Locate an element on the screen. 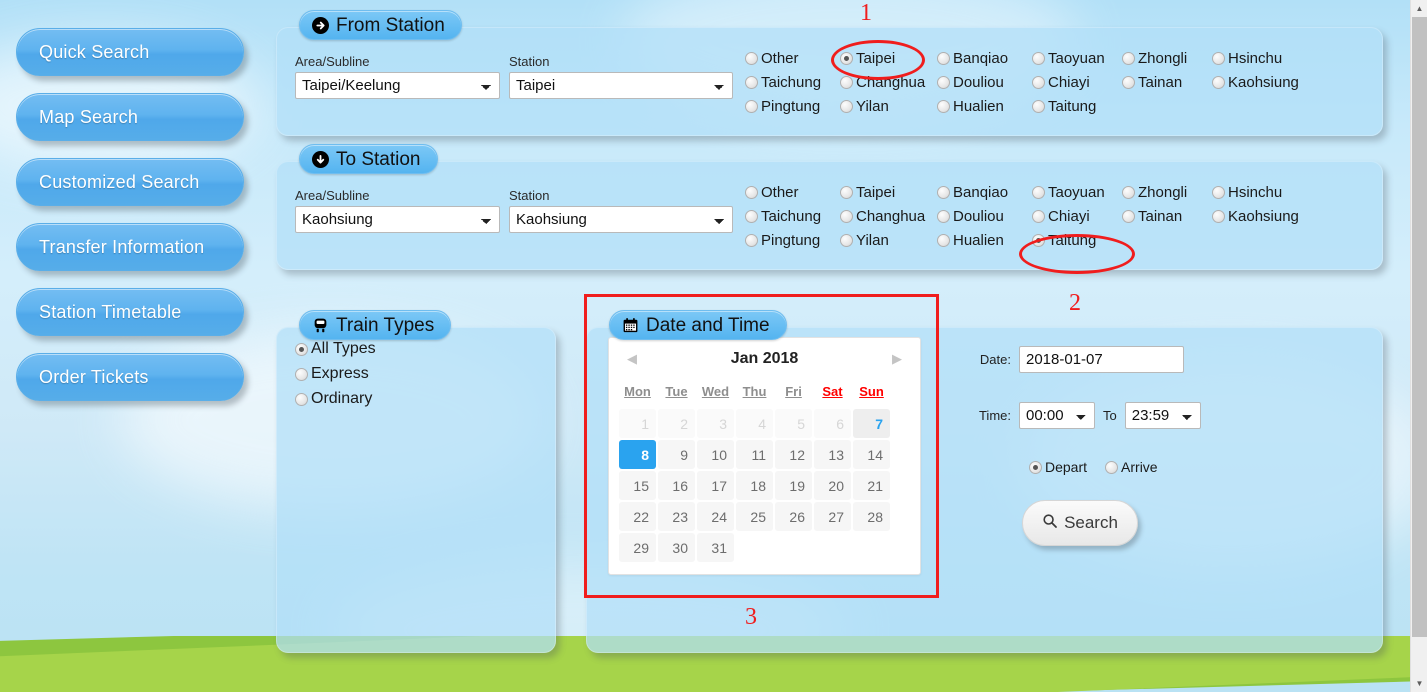 The image size is (1427, 692). scroll-down-arrow-icon: ▼ is located at coordinates (1419, 683).